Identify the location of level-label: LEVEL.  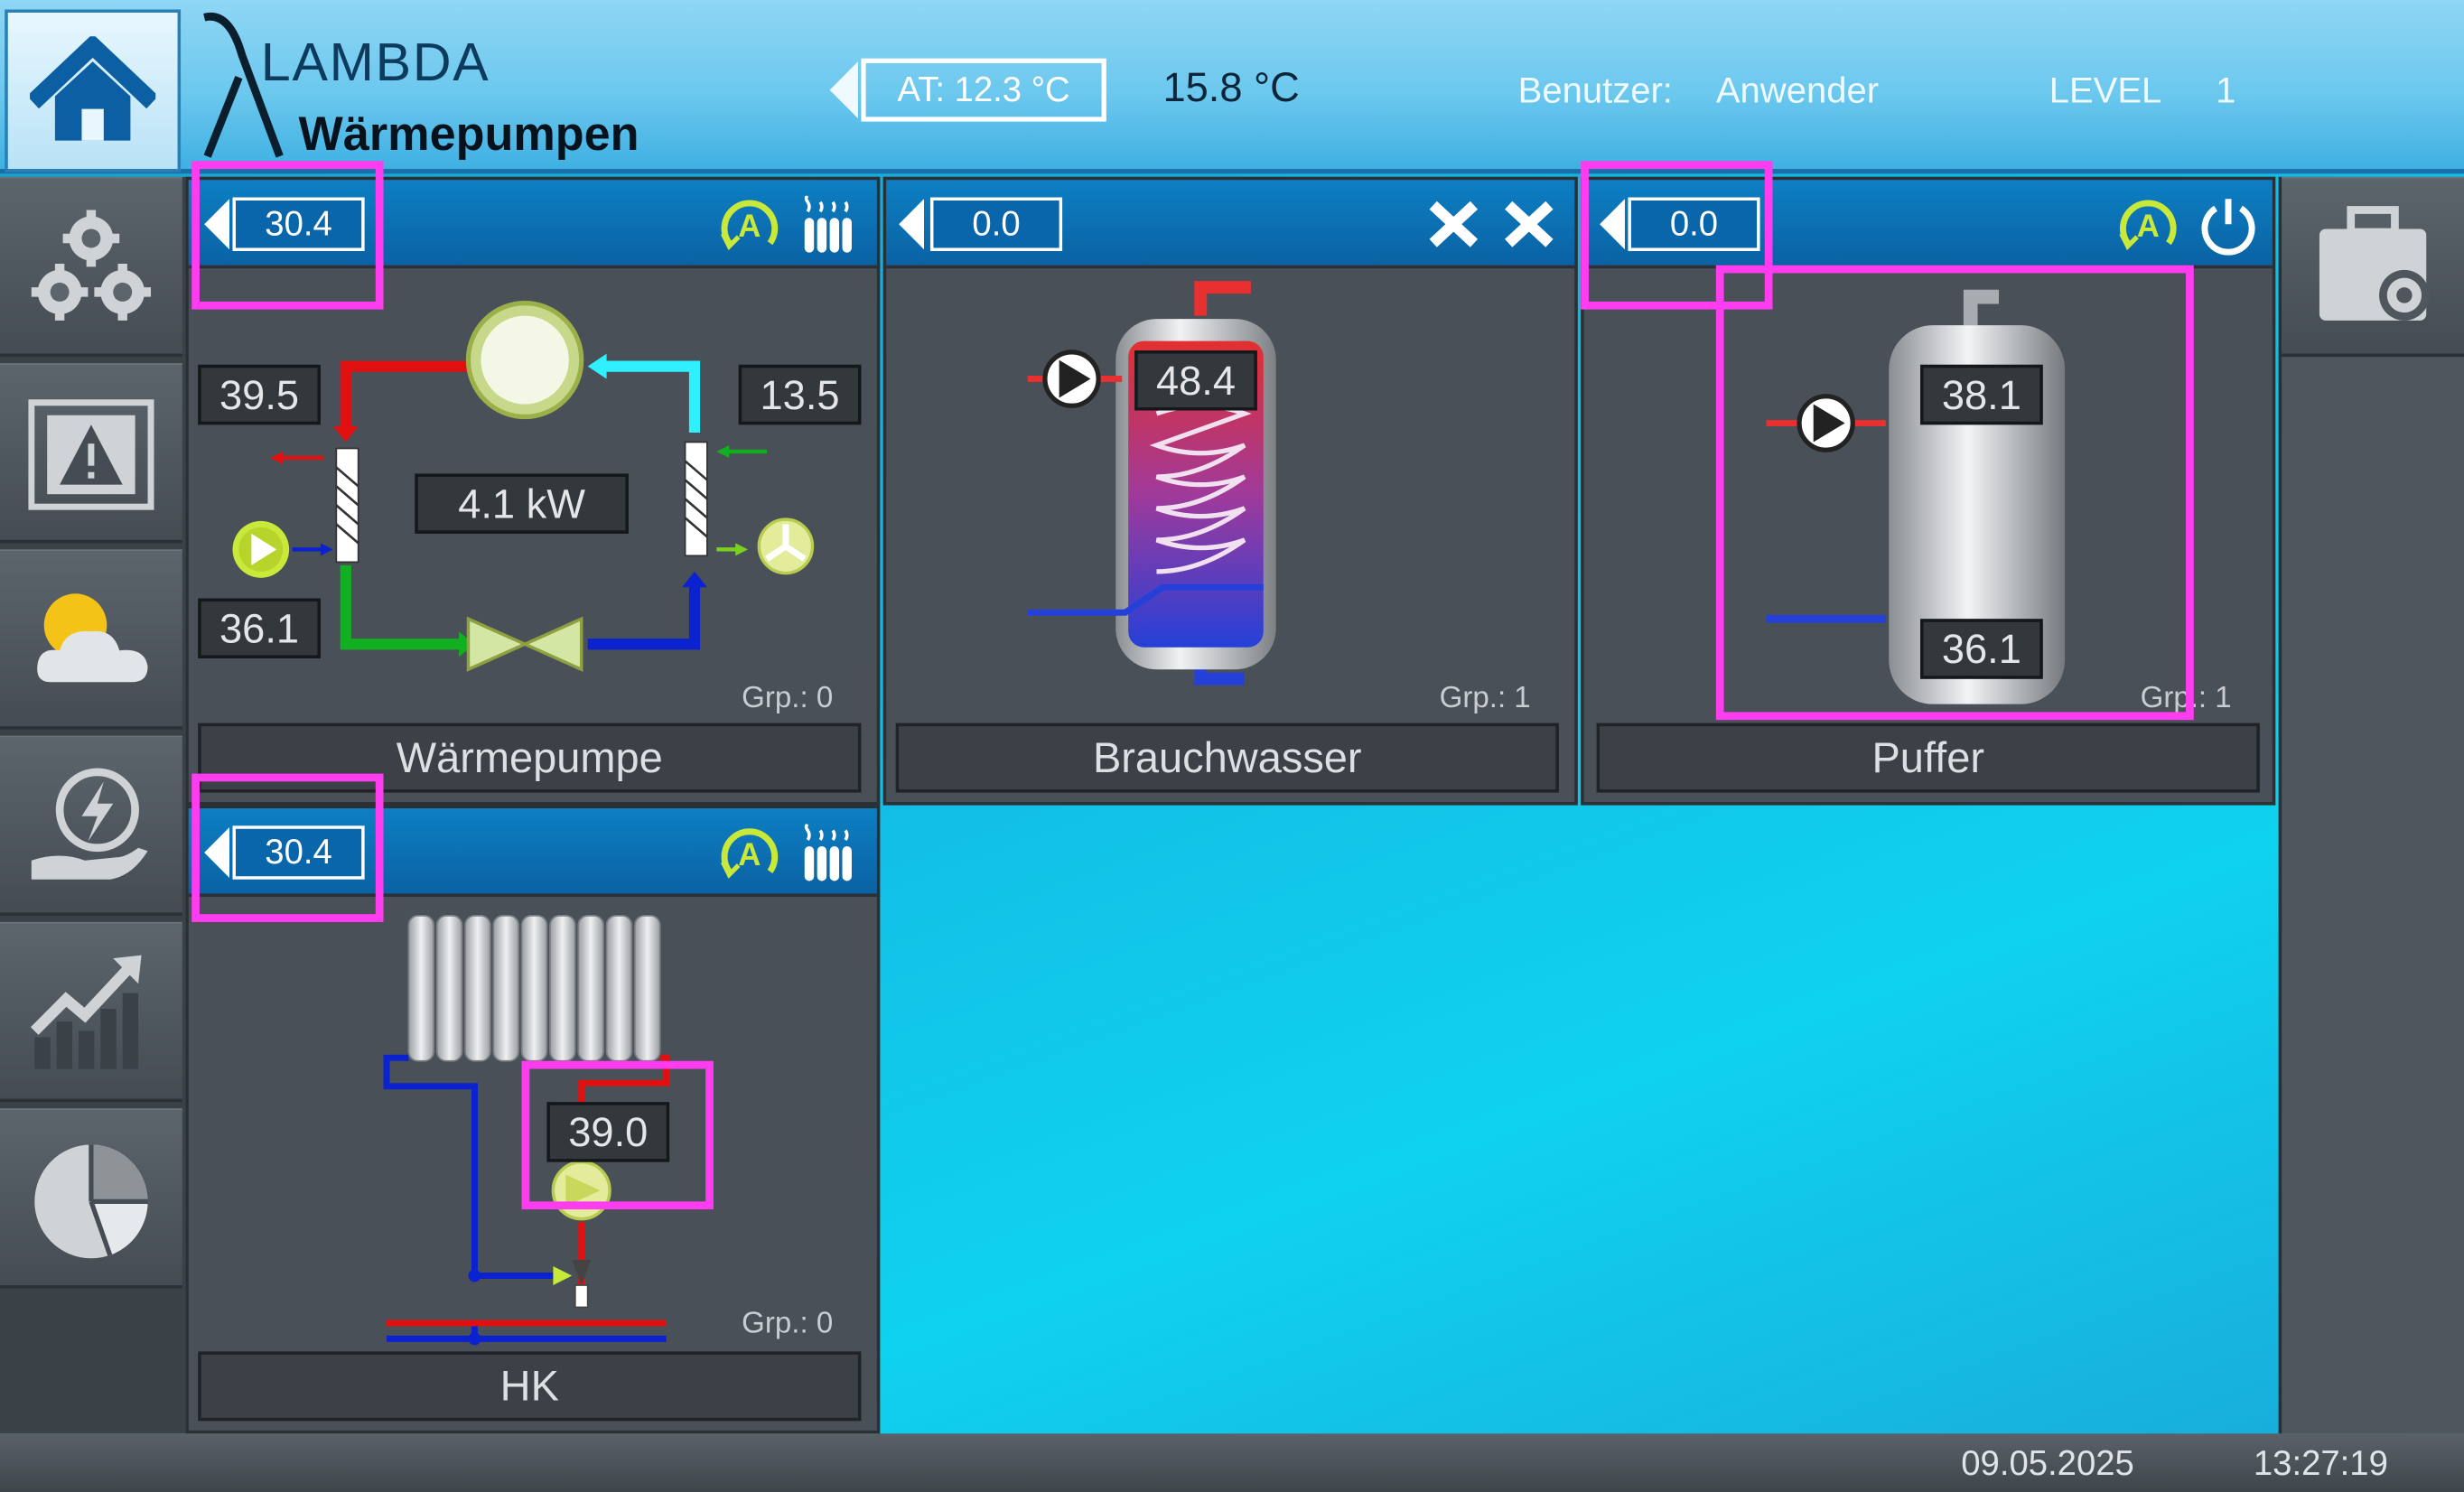
(2105, 90).